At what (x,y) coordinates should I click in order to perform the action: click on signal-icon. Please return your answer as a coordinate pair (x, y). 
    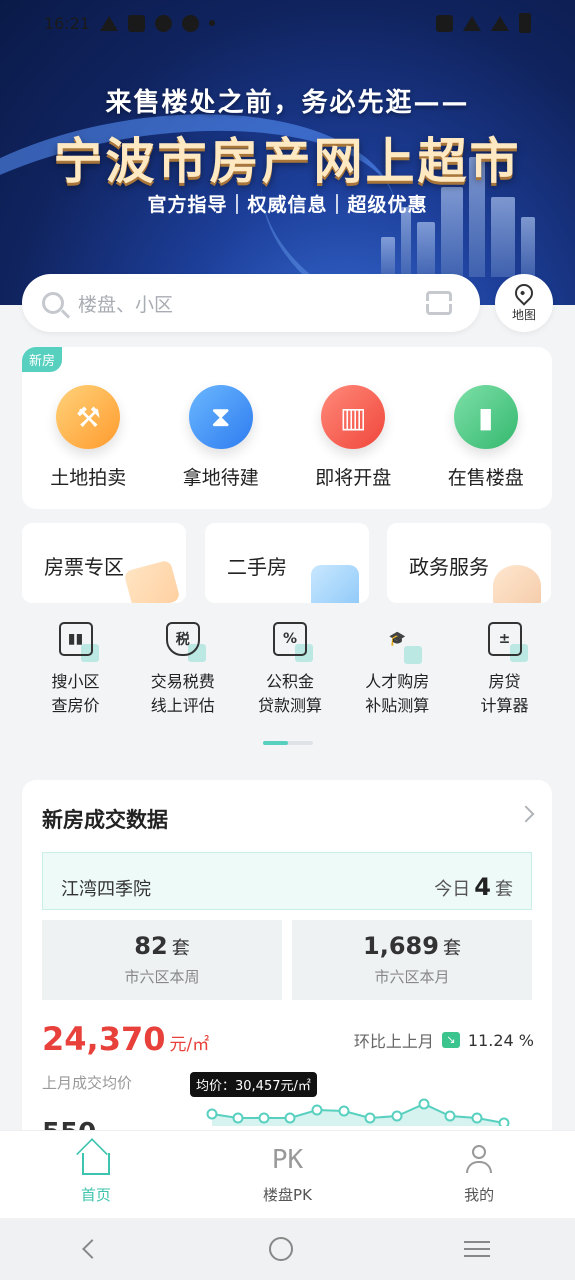
    Looking at the image, I should click on (500, 23).